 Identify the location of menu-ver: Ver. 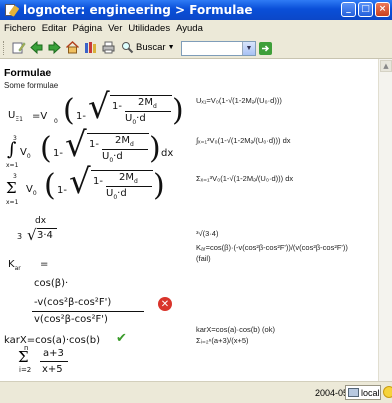
(115, 28).